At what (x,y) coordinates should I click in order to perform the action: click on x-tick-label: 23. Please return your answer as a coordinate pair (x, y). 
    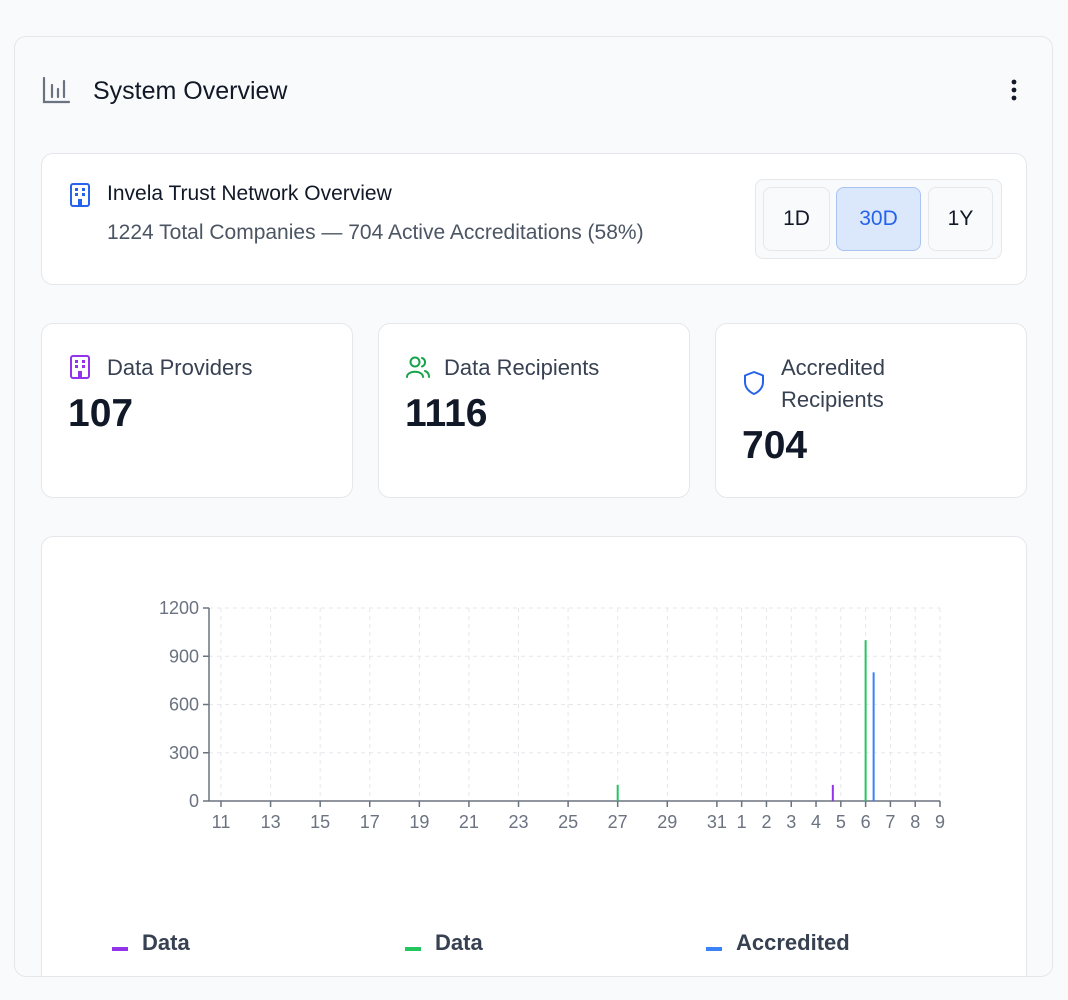
    Looking at the image, I should click on (519, 822).